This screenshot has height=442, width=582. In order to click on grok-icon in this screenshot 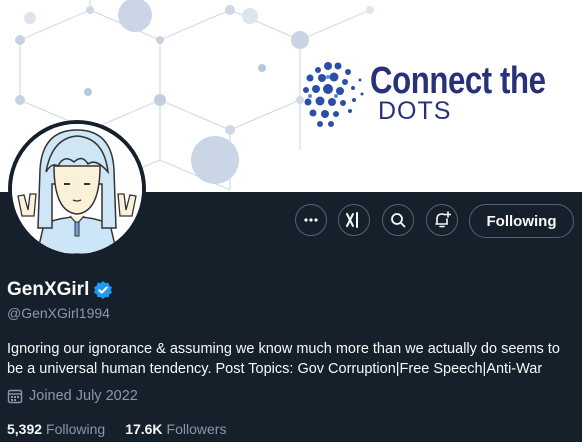, I will do `click(352, 220)`.